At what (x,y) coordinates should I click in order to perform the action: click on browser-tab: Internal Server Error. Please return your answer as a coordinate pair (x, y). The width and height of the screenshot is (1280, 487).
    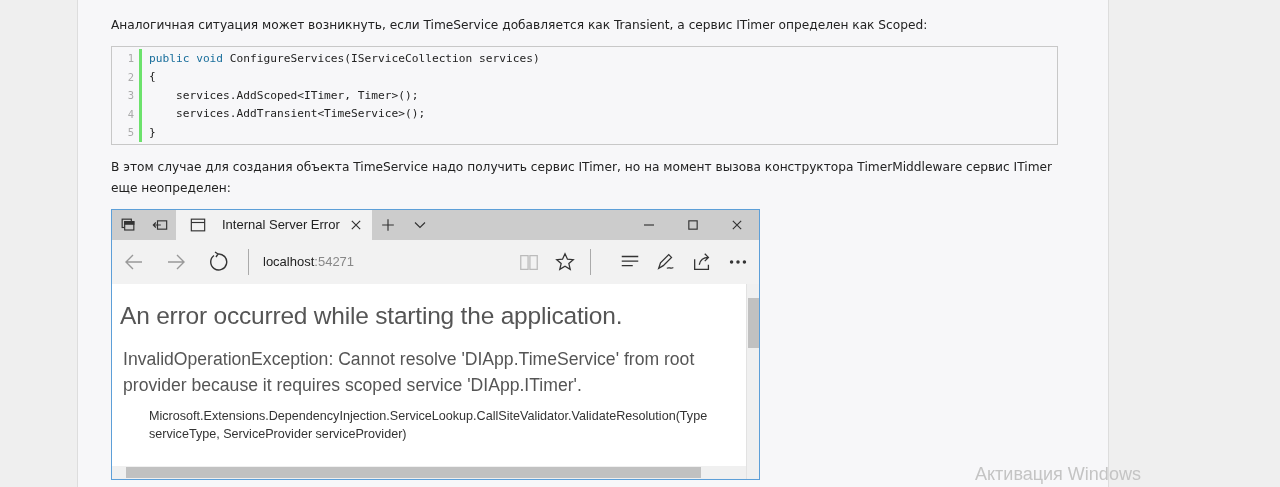
    Looking at the image, I should click on (274, 224).